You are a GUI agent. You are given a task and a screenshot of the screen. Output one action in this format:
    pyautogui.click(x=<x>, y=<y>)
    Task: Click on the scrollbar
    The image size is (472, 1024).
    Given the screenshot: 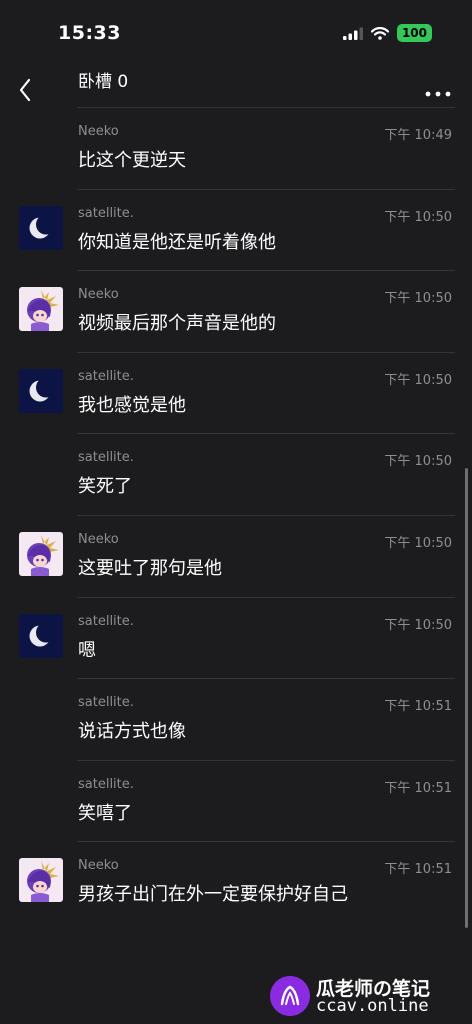 What is the action you would take?
    pyautogui.click(x=466, y=698)
    